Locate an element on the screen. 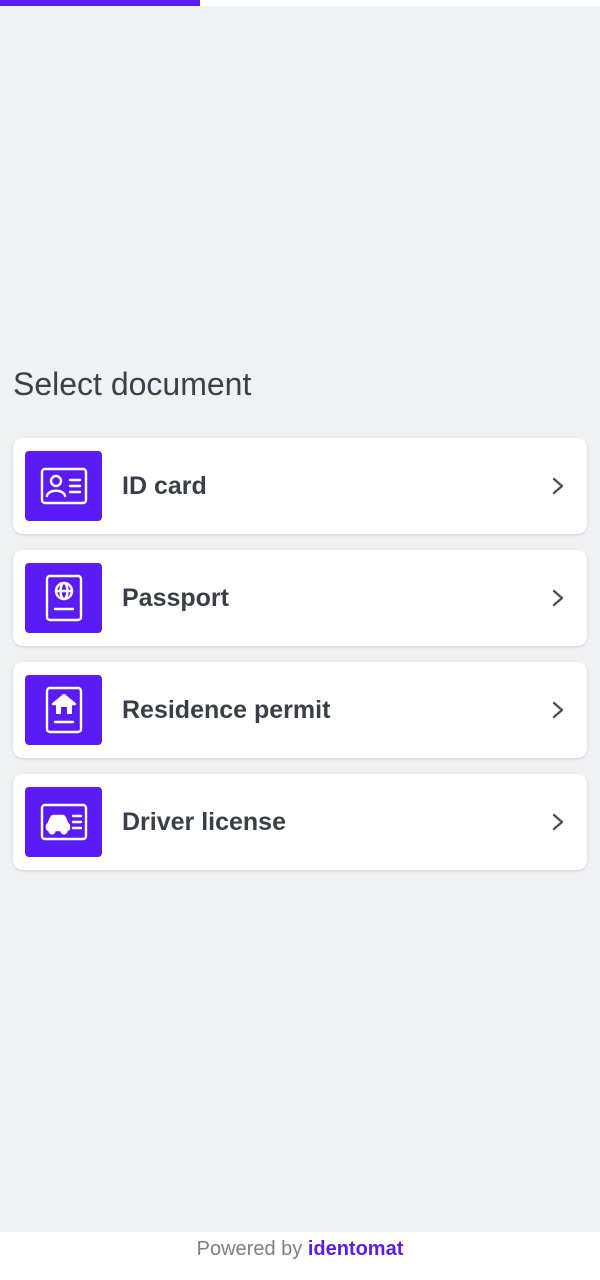 The height and width of the screenshot is (1280, 600). residence-permit-icon is located at coordinates (63, 710).